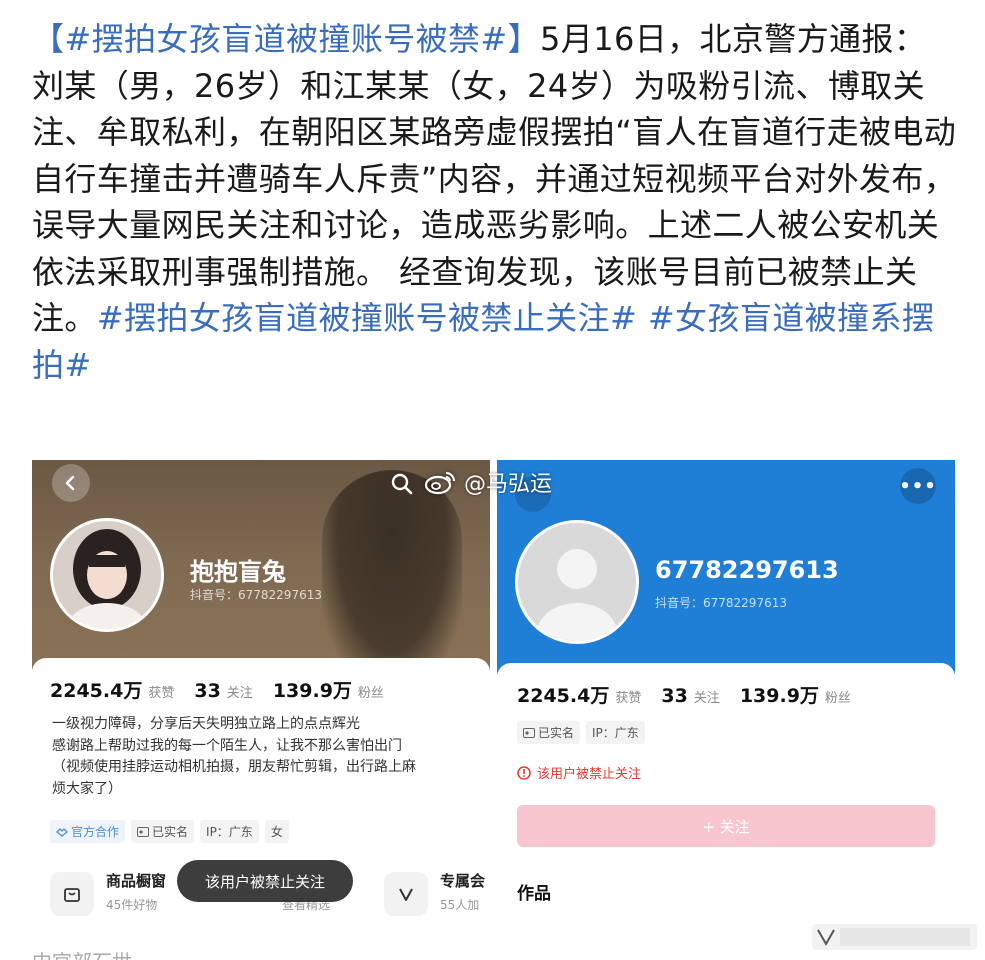 This screenshot has width=985, height=960. I want to click on shop-window-title: 商品橱窗, so click(136, 880).